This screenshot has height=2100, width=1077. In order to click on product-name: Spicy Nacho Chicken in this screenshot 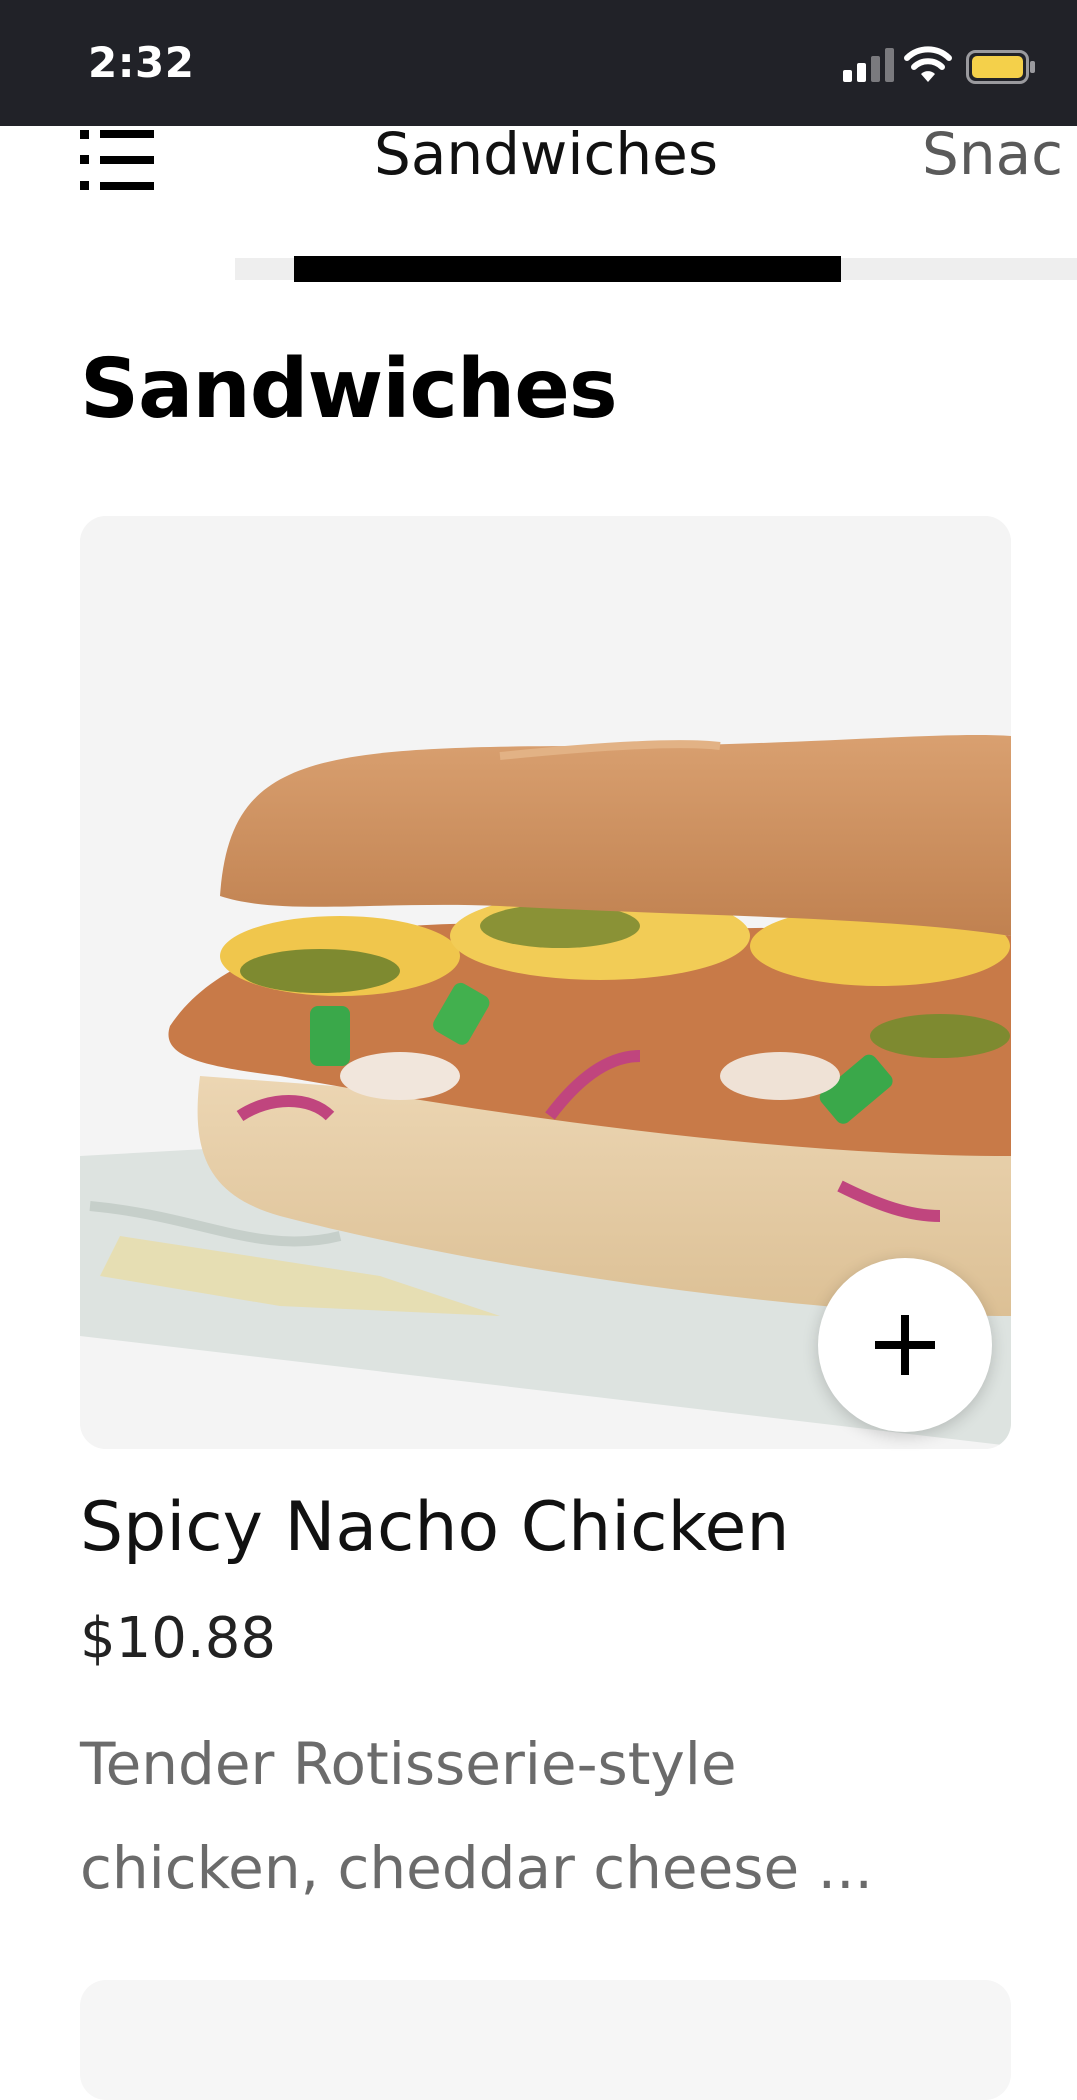, I will do `click(434, 1527)`.